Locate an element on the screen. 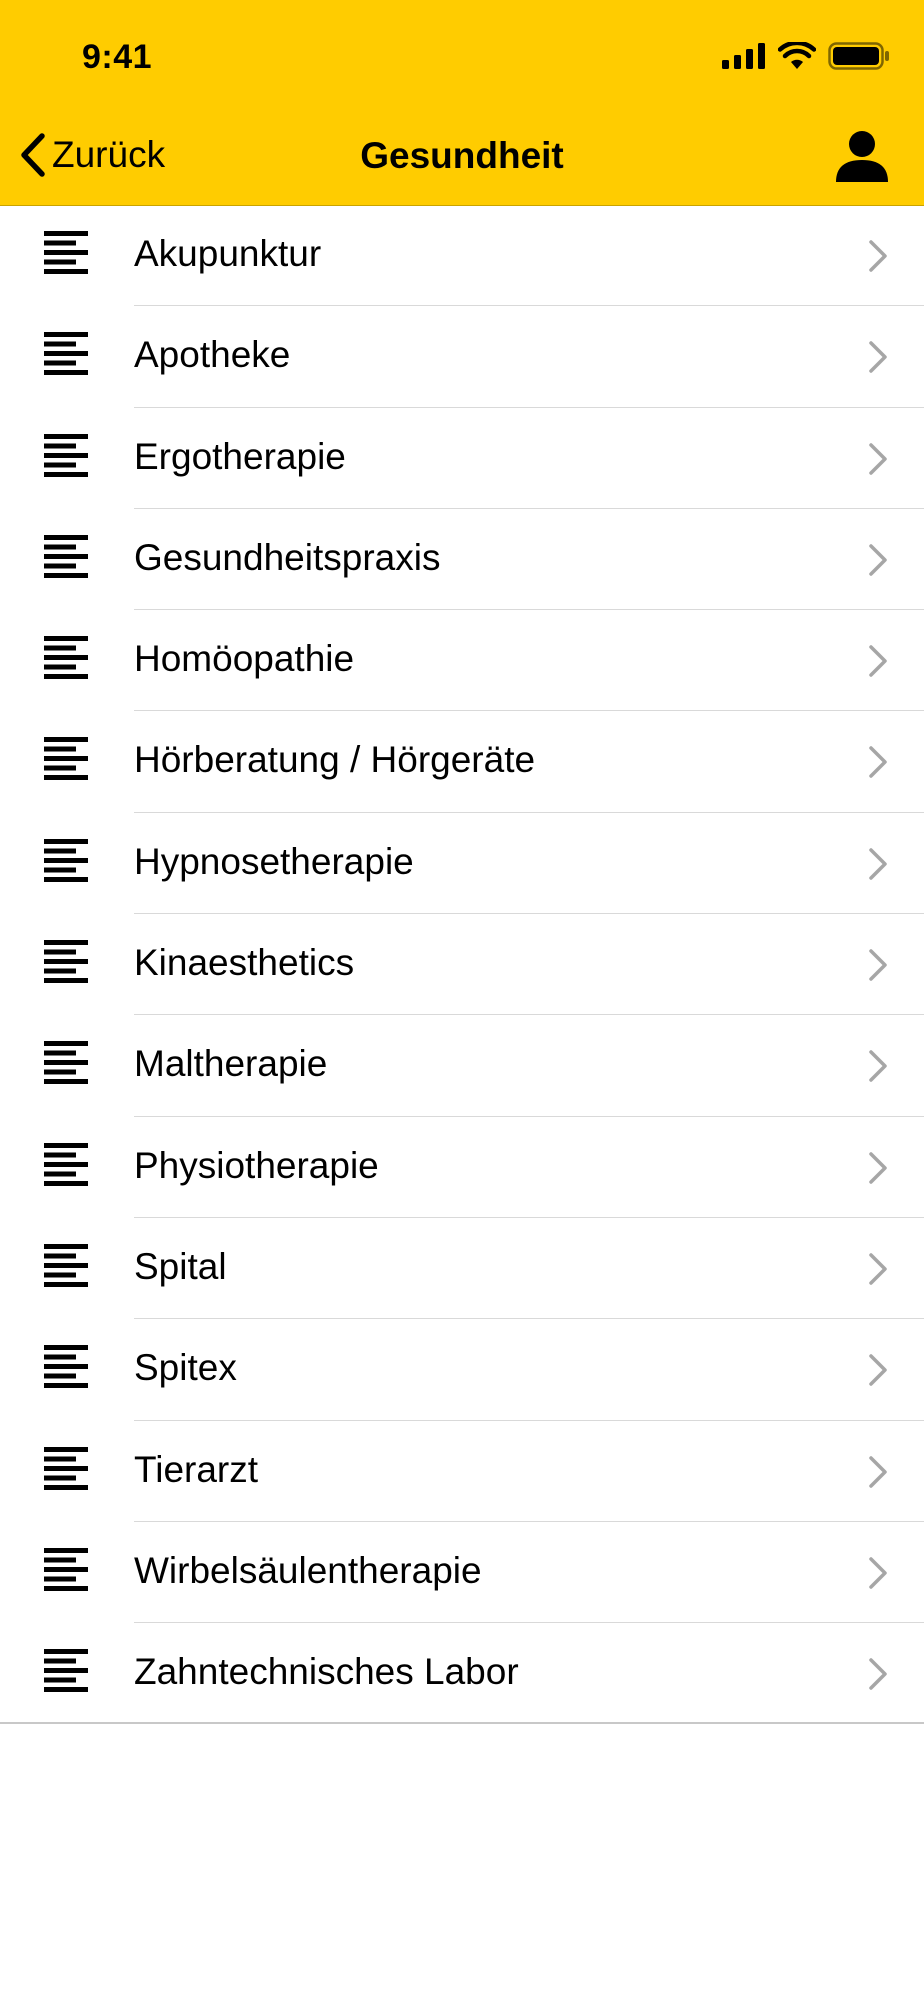 The height and width of the screenshot is (2000, 924). list-item: Kinaesthetics is located at coordinates (462, 965).